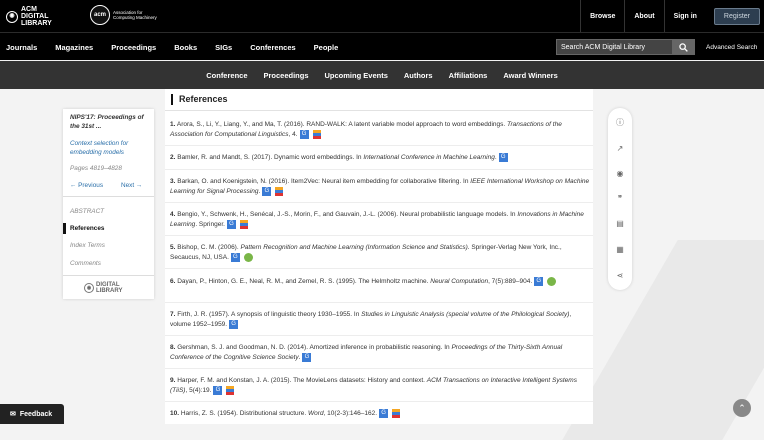  What do you see at coordinates (210, 225) in the screenshot?
I see `ref-tail: . Springer.` at bounding box center [210, 225].